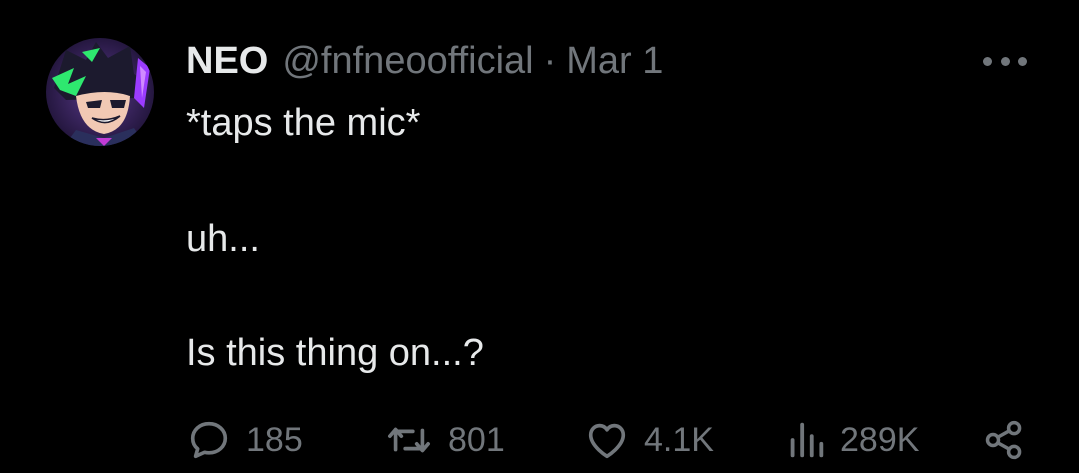  What do you see at coordinates (227, 61) in the screenshot?
I see `author-name: NEO` at bounding box center [227, 61].